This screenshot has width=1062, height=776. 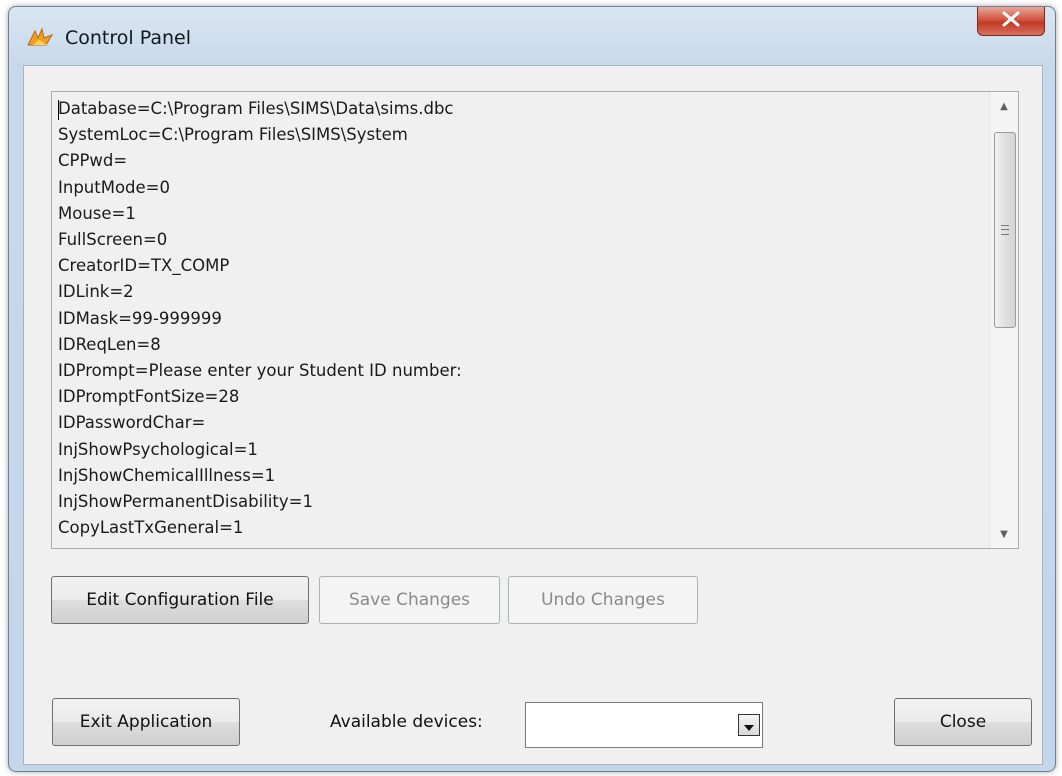 I want to click on window-close-button, so click(x=1011, y=21).